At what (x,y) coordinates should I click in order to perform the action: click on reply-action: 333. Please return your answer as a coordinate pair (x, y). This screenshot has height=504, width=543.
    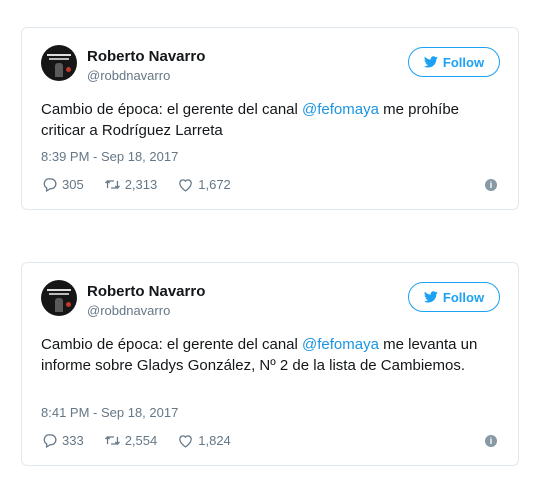
    Looking at the image, I should click on (62, 440).